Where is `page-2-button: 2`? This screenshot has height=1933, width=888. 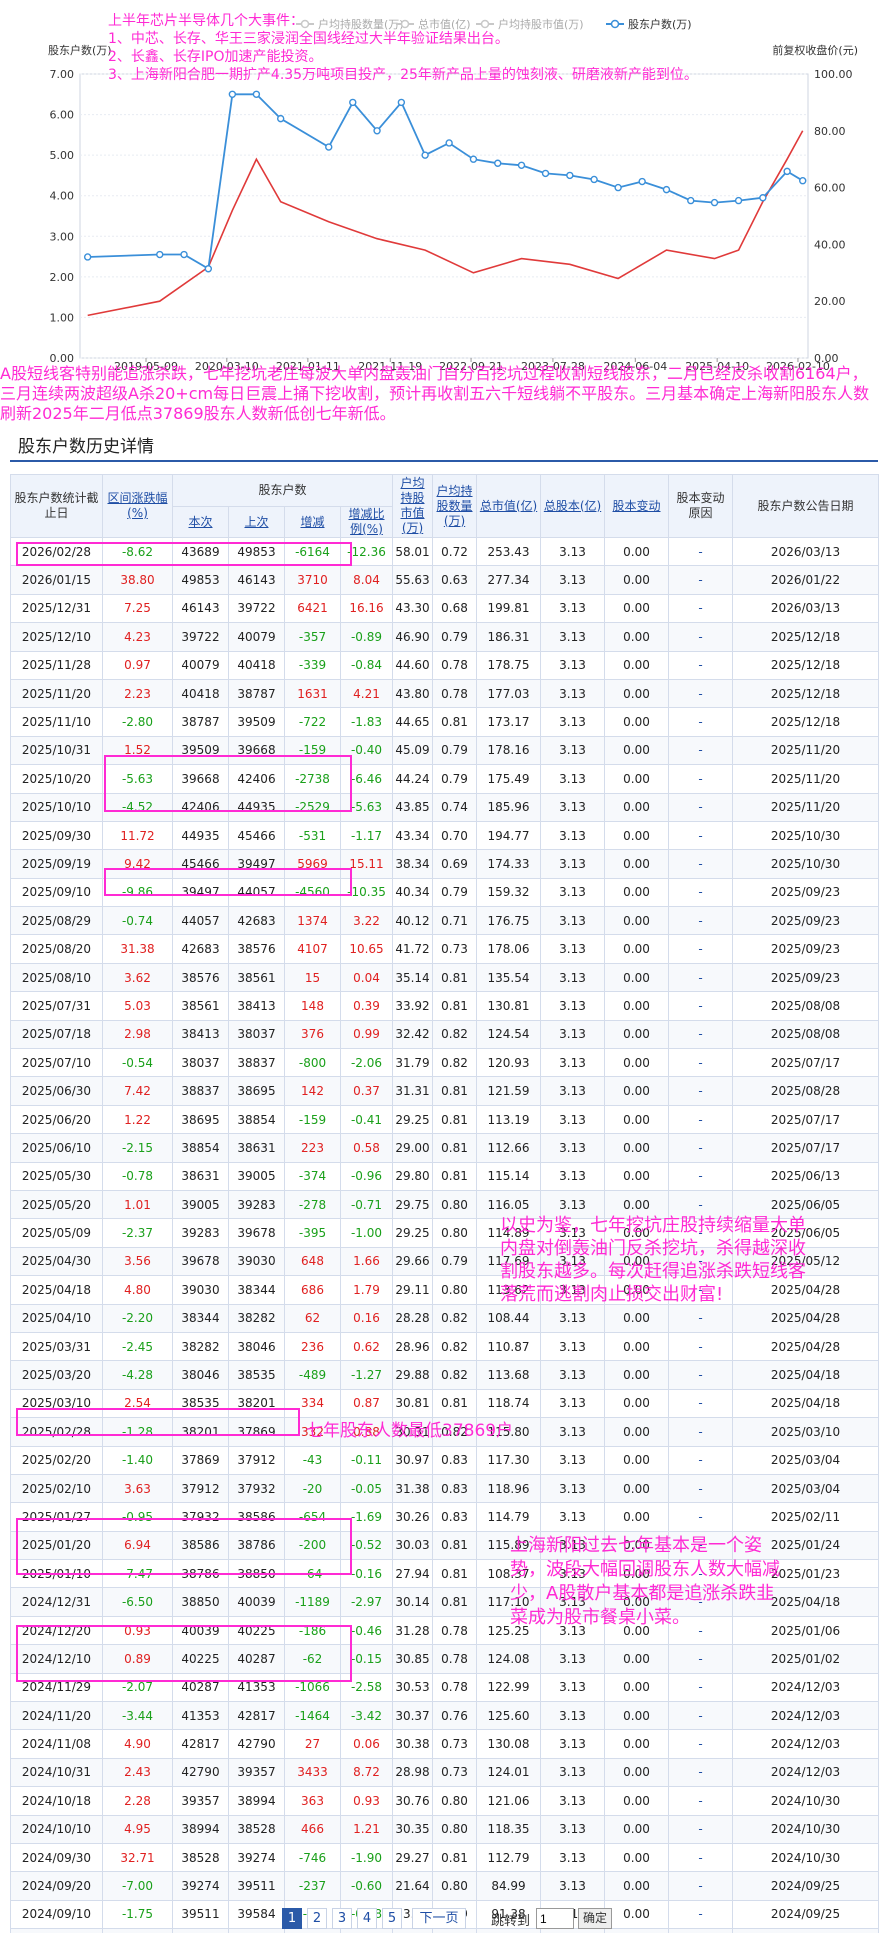
page-2-button: 2 is located at coordinates (317, 1918).